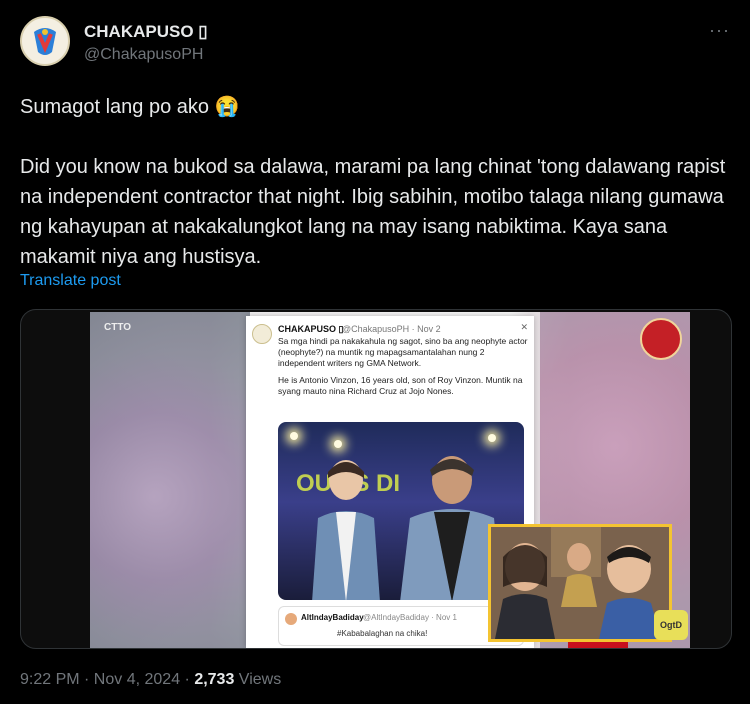 This screenshot has width=750, height=704. Describe the element at coordinates (107, 679) in the screenshot. I see `post-timestamp: 9:22 PM · Nov 4, 2024 ·` at that location.